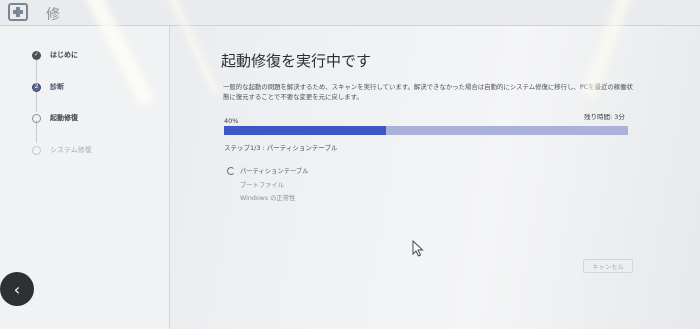 This screenshot has width=700, height=329. Describe the element at coordinates (64, 55) in the screenshot. I see `step-label: はじめに` at that location.